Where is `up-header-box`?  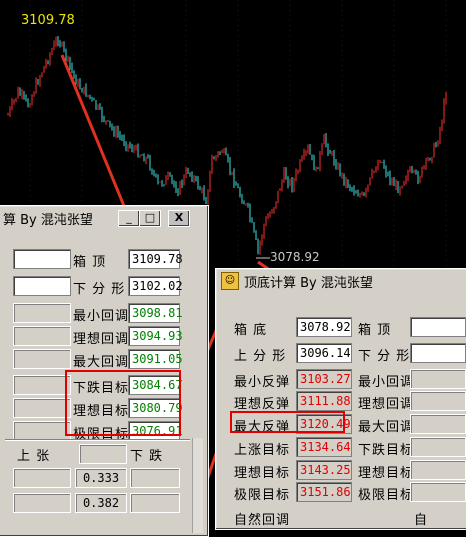
up-header-box is located at coordinates (103, 454).